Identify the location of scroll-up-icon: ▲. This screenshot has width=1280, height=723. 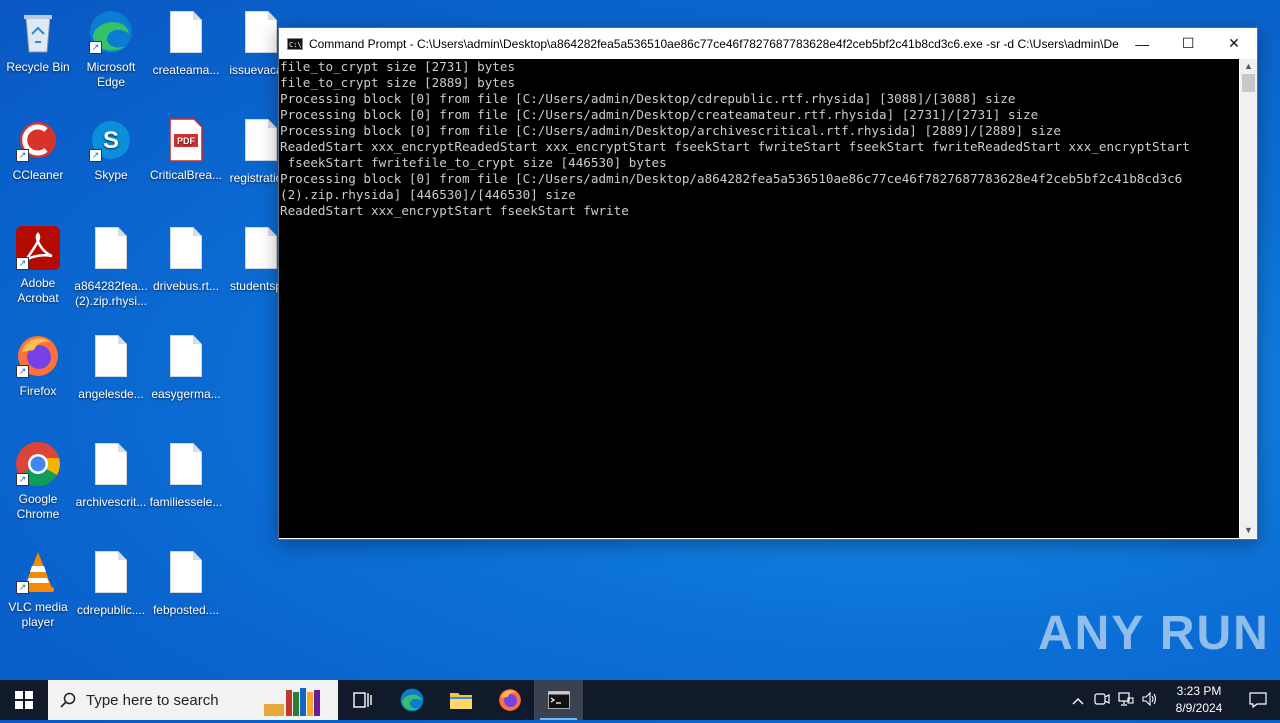
(1248, 66).